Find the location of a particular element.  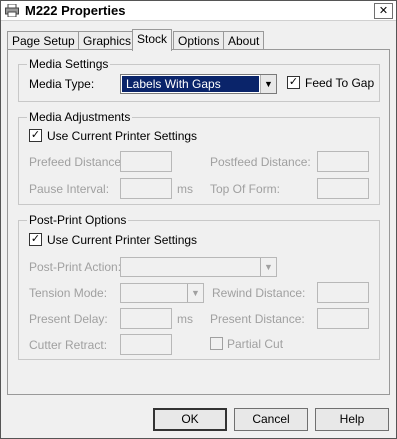

present-distance-field is located at coordinates (343, 318).